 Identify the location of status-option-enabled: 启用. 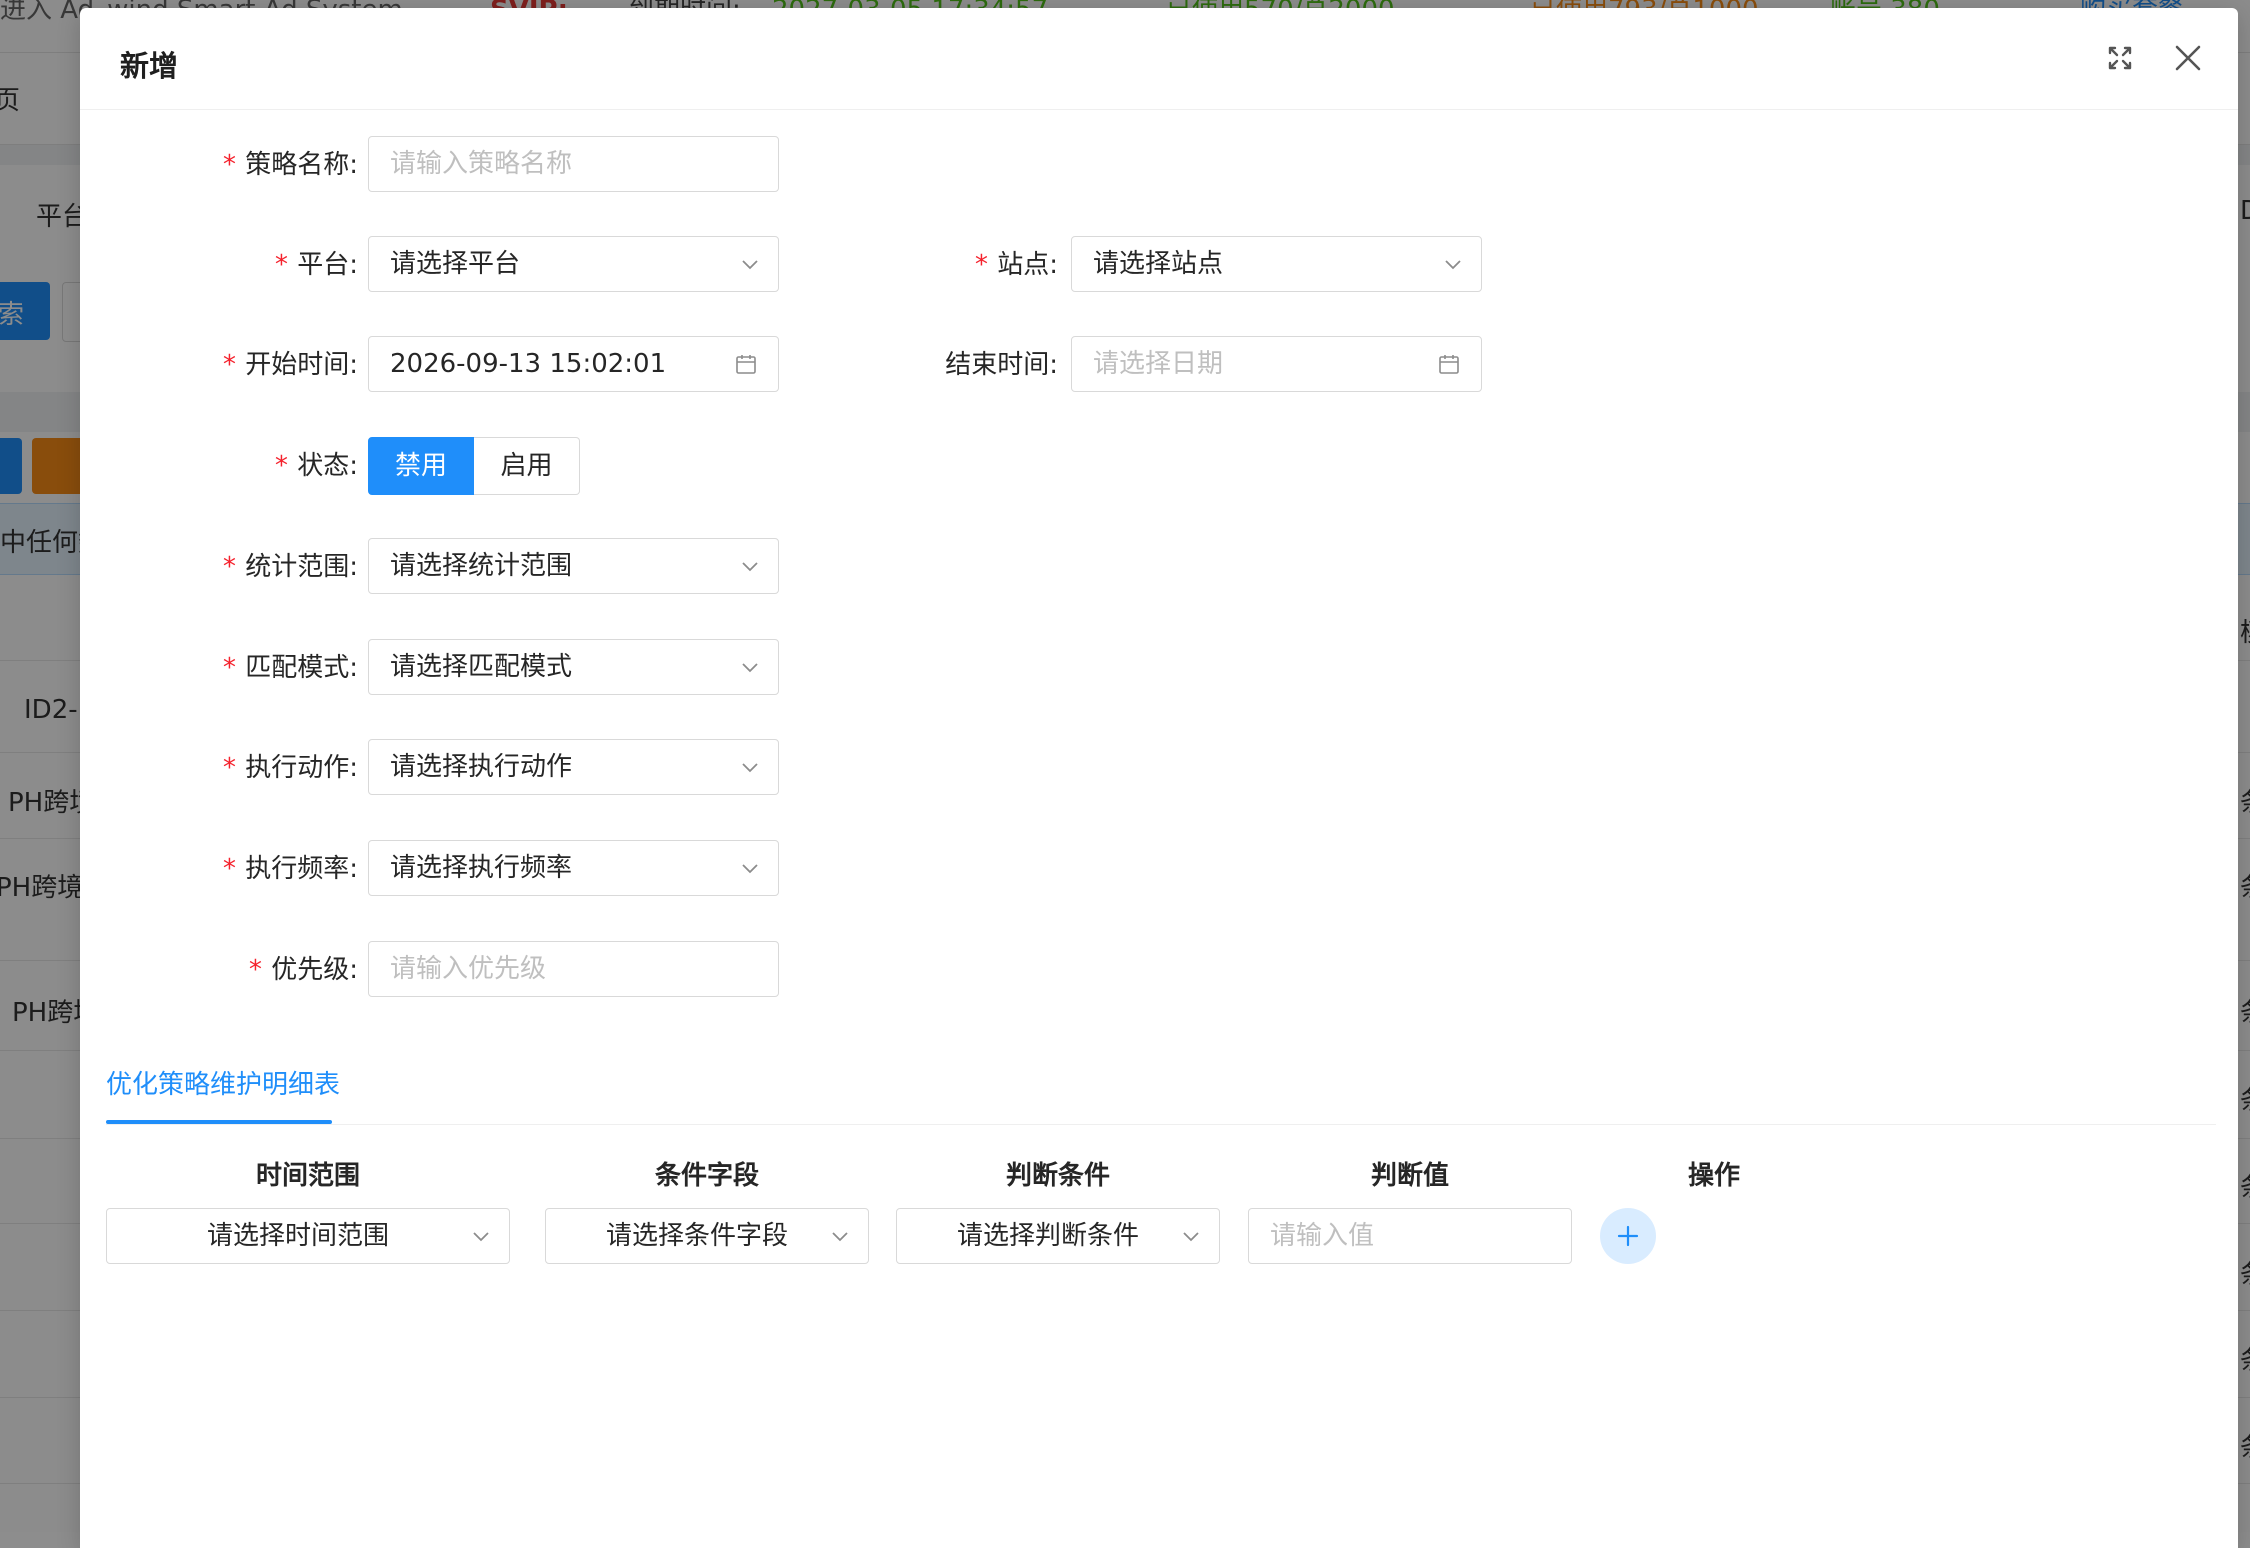
(527, 466).